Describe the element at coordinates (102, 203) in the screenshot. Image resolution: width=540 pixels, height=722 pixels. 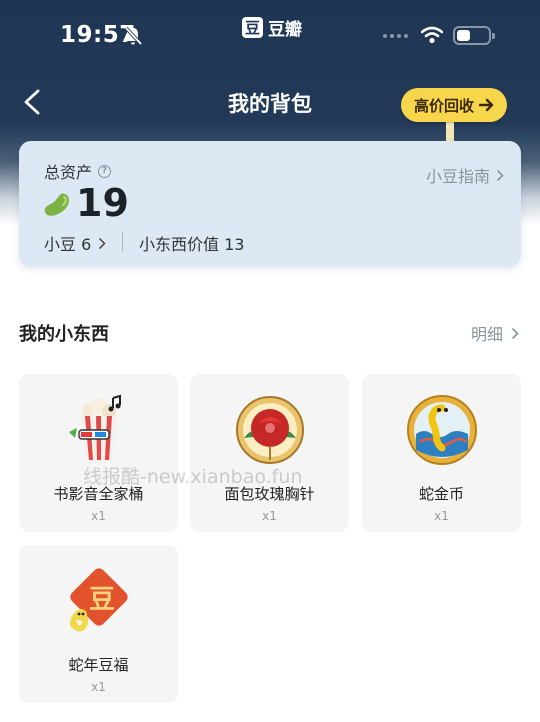
I see `total-assets-value: 19` at that location.